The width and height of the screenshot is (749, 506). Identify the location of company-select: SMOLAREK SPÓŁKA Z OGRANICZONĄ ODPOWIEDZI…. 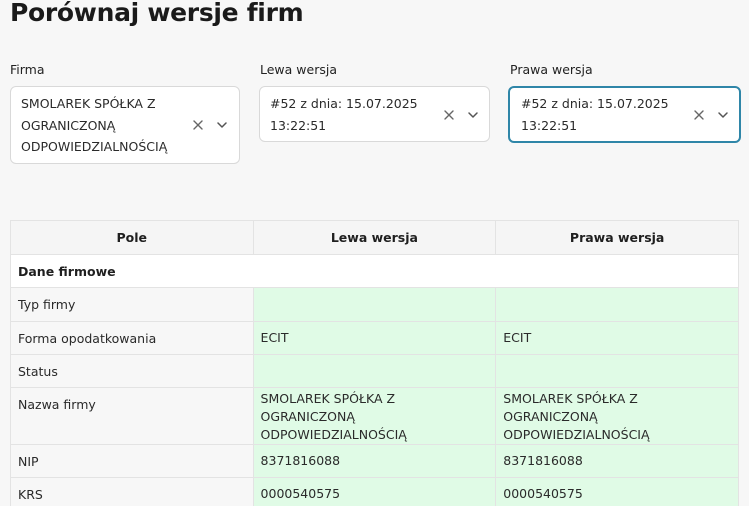
(125, 125).